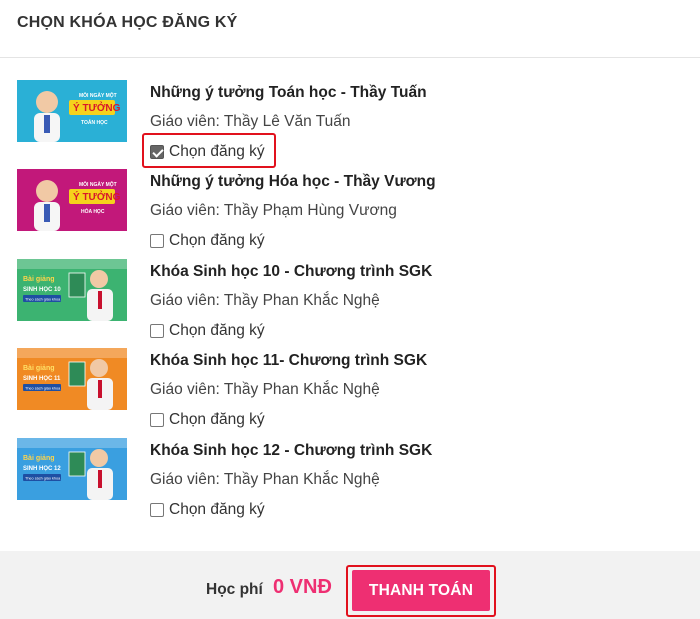  Describe the element at coordinates (291, 271) in the screenshot. I see `course-title: Khóa Sinh học 10 - Chương trình SGK` at that location.